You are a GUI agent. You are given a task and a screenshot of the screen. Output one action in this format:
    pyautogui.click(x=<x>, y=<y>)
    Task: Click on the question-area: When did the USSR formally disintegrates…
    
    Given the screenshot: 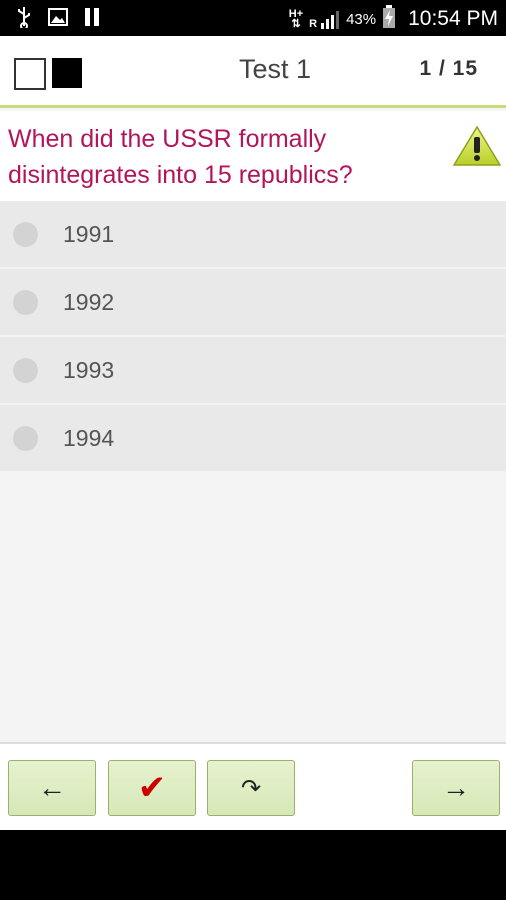 What is the action you would take?
    pyautogui.click(x=253, y=156)
    